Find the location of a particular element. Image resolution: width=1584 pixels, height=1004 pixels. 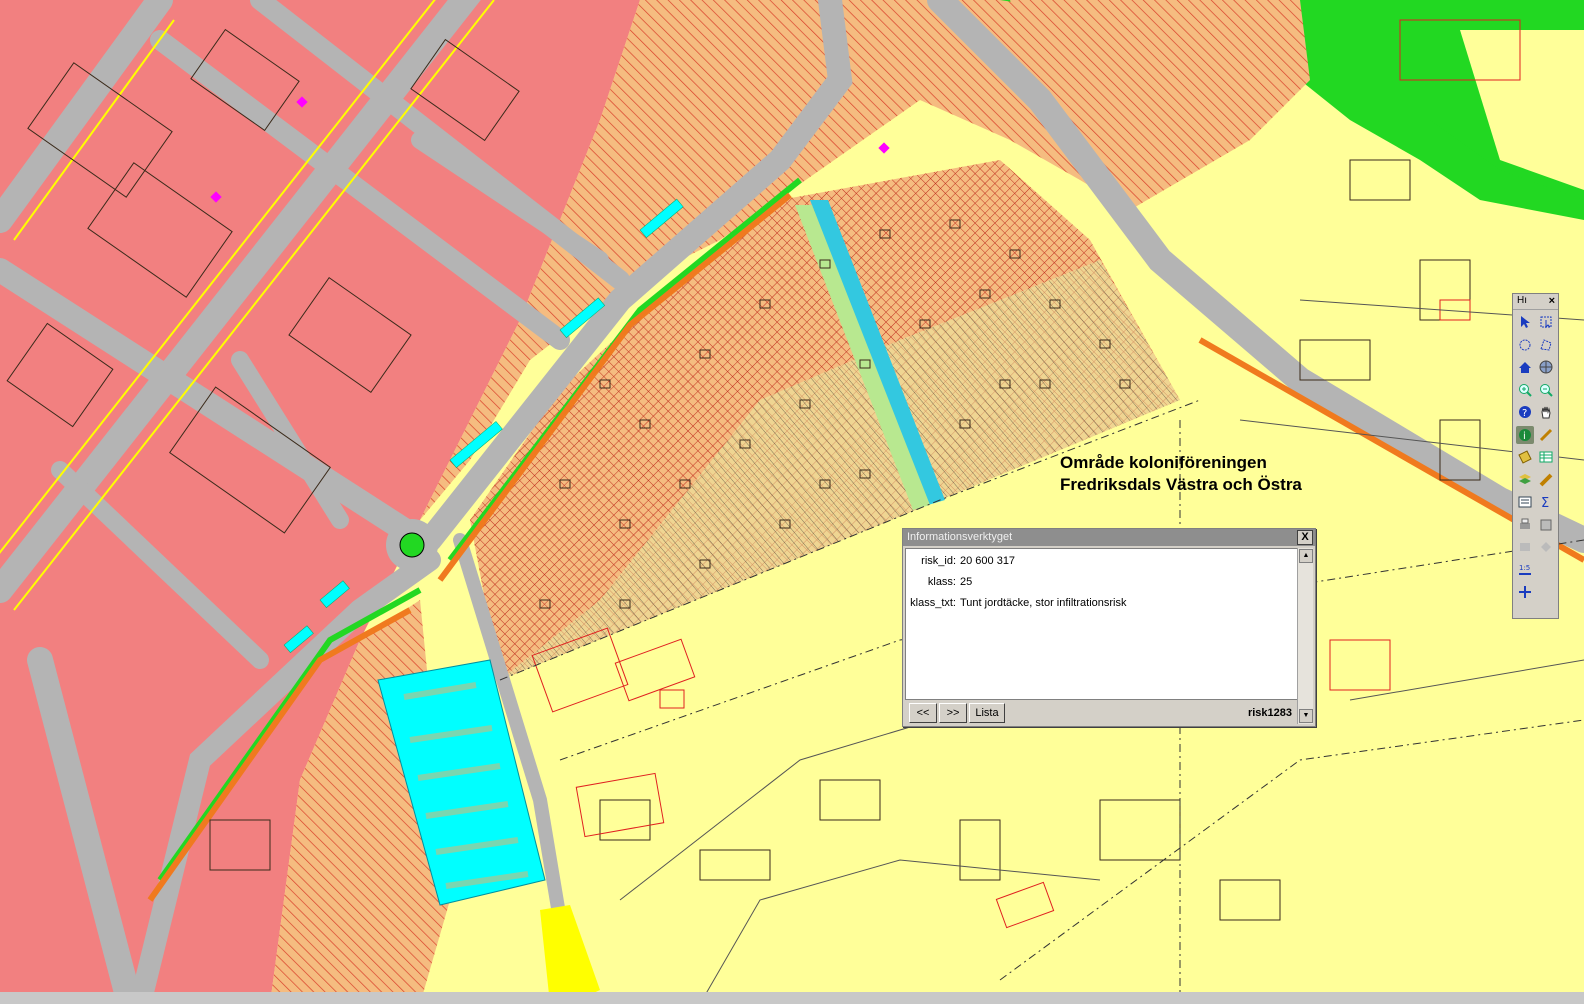

area-label-line1: Område koloniföreningen is located at coordinates (1163, 462).